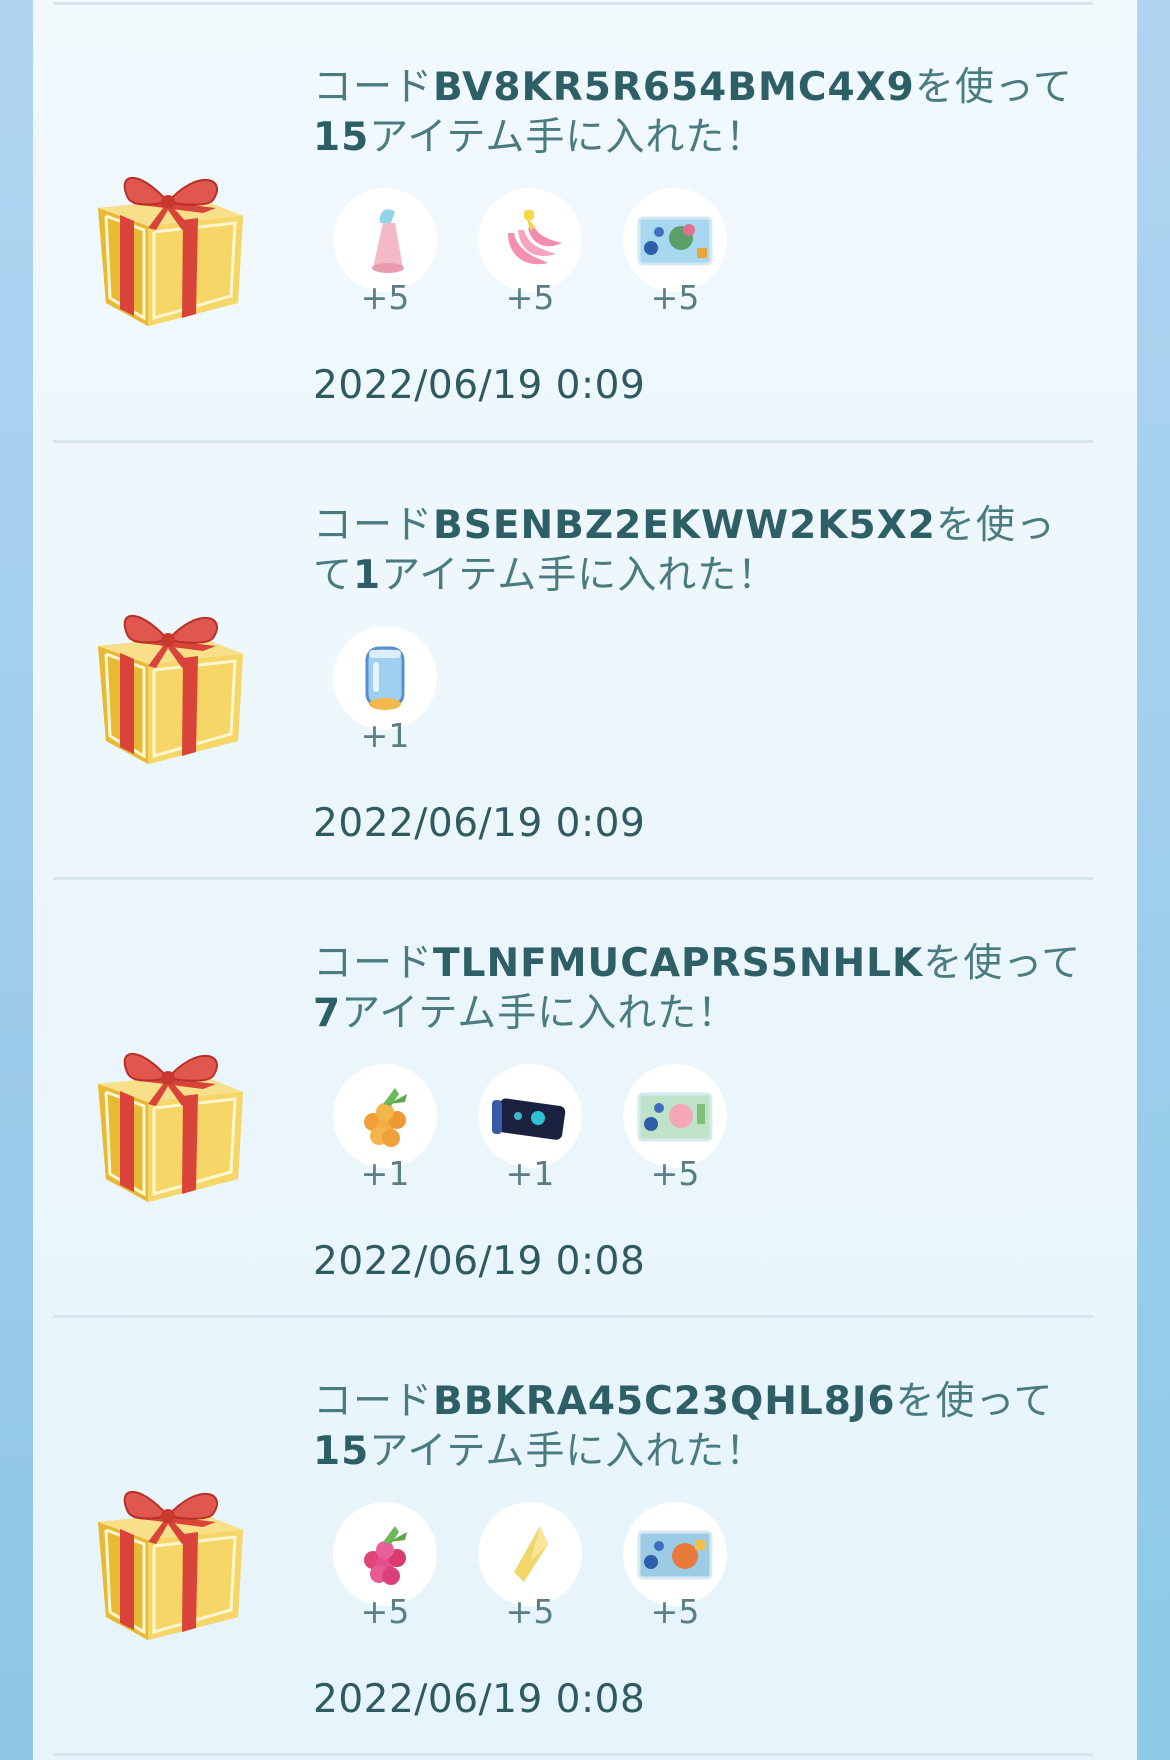 The width and height of the screenshot is (1170, 1760). What do you see at coordinates (573, 3) in the screenshot?
I see `divider` at bounding box center [573, 3].